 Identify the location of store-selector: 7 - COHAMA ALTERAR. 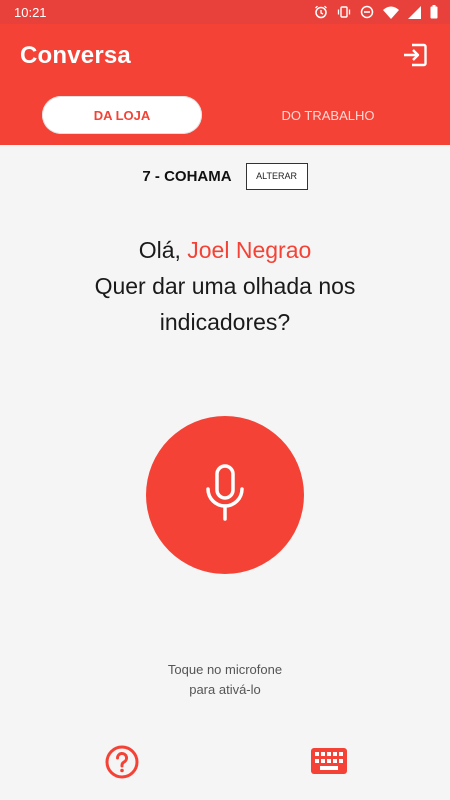
(225, 176).